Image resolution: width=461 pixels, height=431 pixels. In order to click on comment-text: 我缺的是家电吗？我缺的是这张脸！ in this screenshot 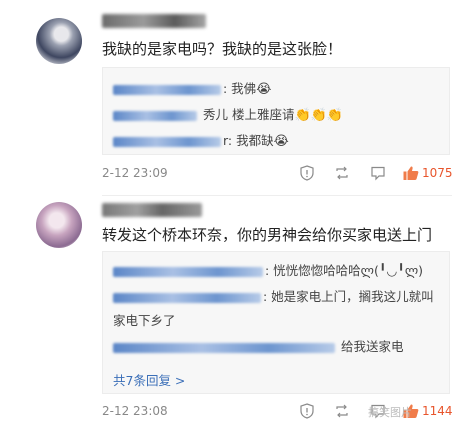, I will do `click(222, 49)`.